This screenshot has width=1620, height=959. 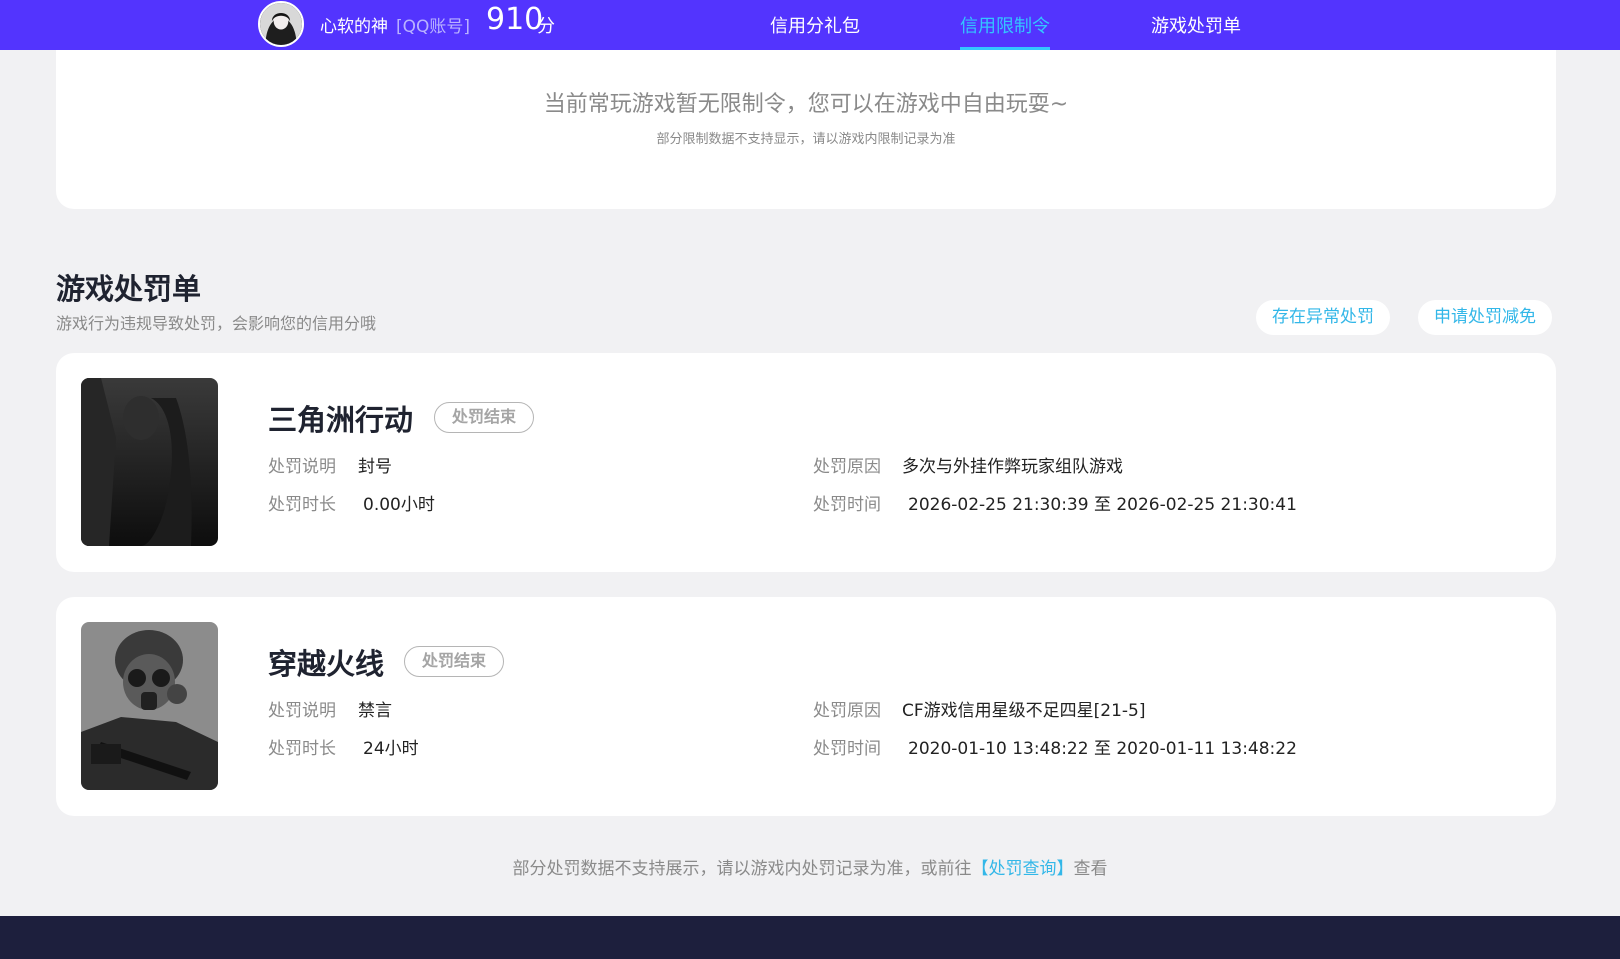 What do you see at coordinates (281, 24) in the screenshot?
I see `avatar` at bounding box center [281, 24].